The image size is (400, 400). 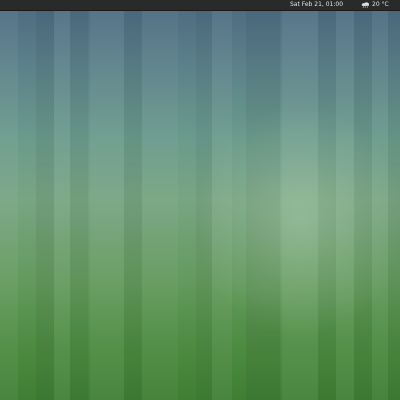 I want to click on top-panel: Sat Feb 21, 01:00 20 °C, so click(x=200, y=5).